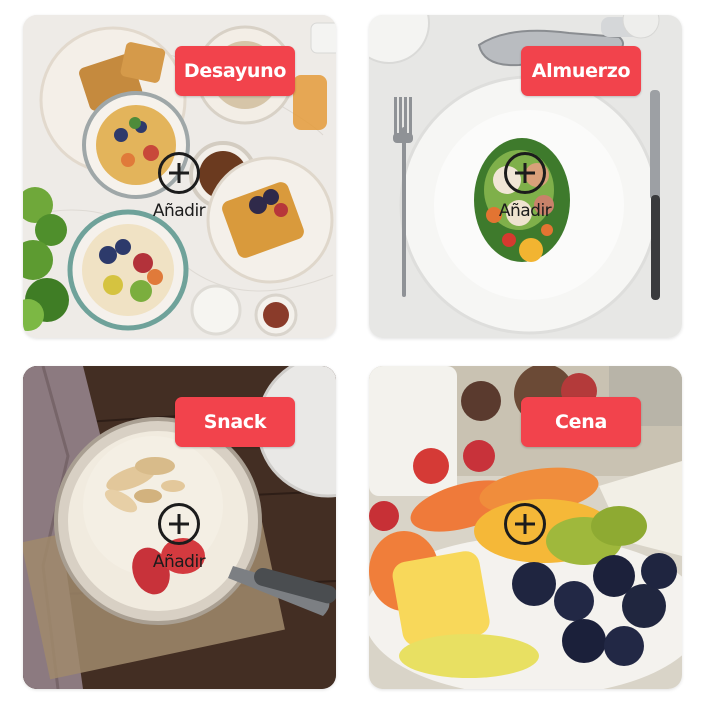 This screenshot has height=706, width=706. I want to click on add-cena-button, so click(525, 548).